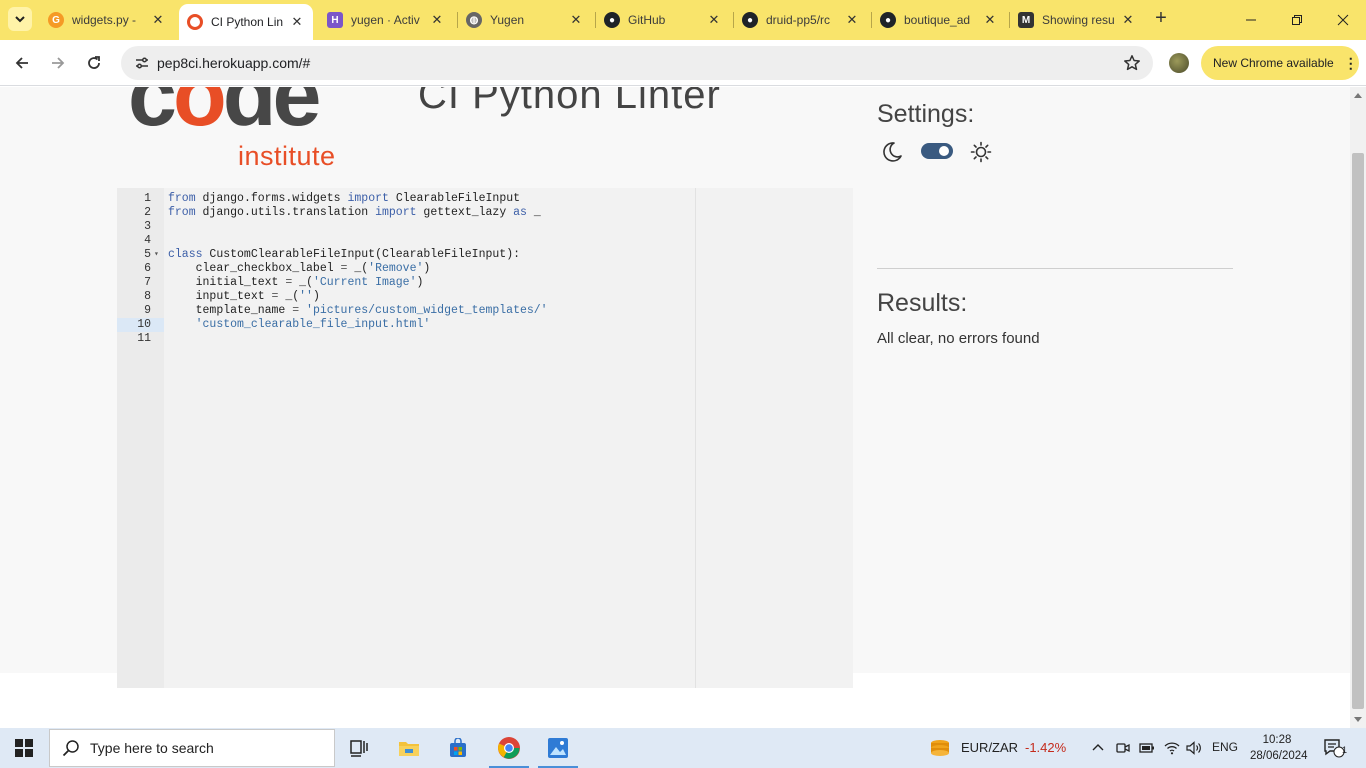 This screenshot has width=1366, height=768. Describe the element at coordinates (1334, 748) in the screenshot. I see `notification-center-button: 1` at that location.